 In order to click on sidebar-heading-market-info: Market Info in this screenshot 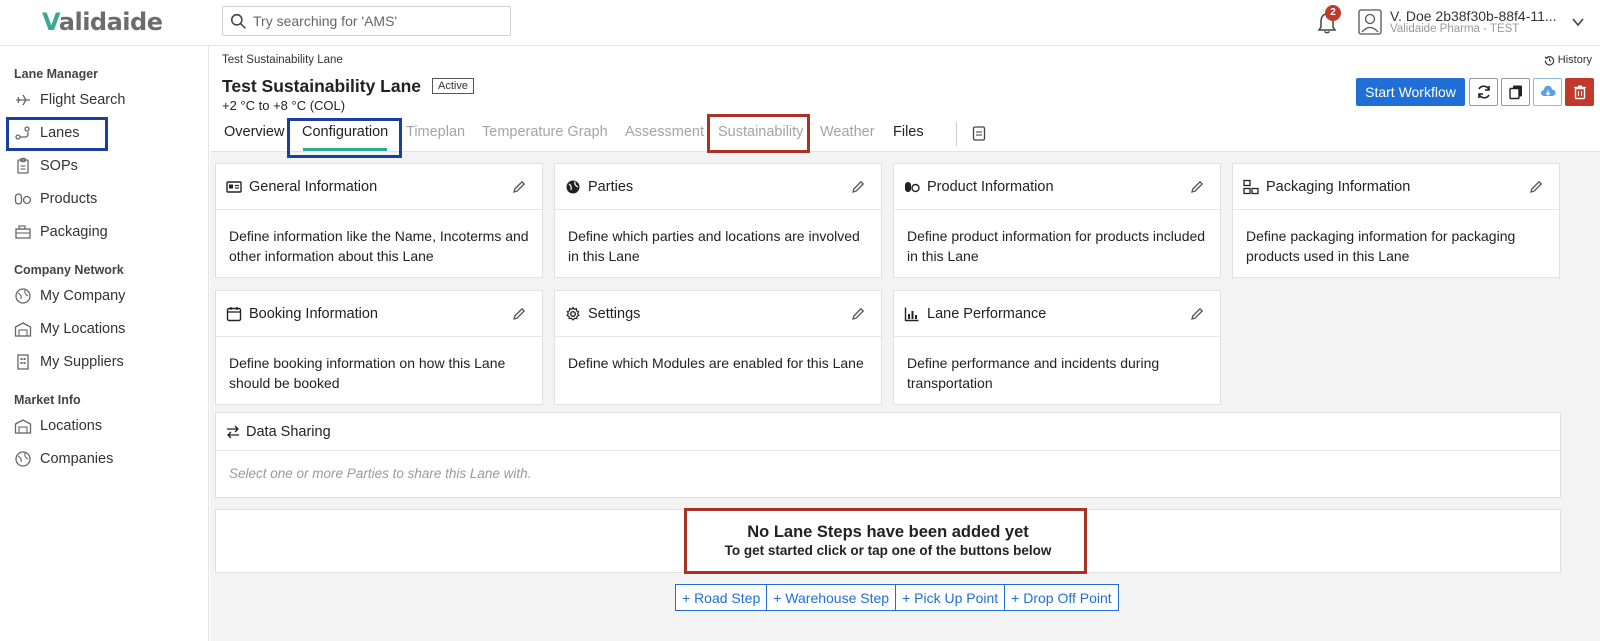, I will do `click(47, 400)`.